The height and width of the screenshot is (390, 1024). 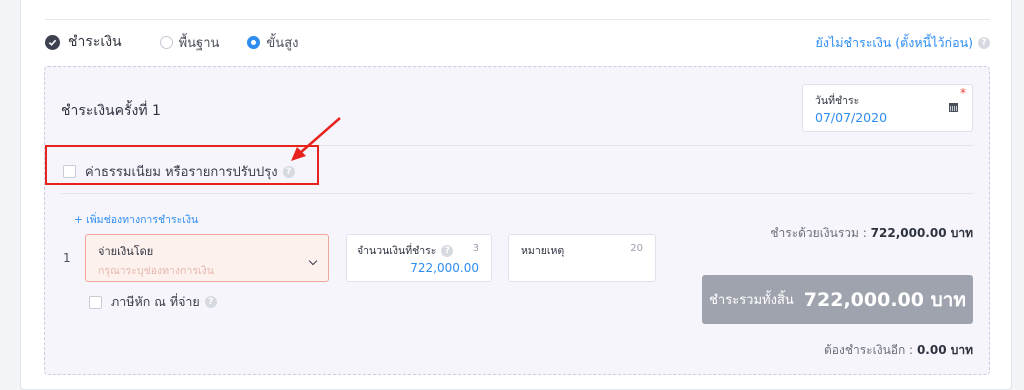 What do you see at coordinates (851, 117) in the screenshot?
I see `date-value: 07/07/2020` at bounding box center [851, 117].